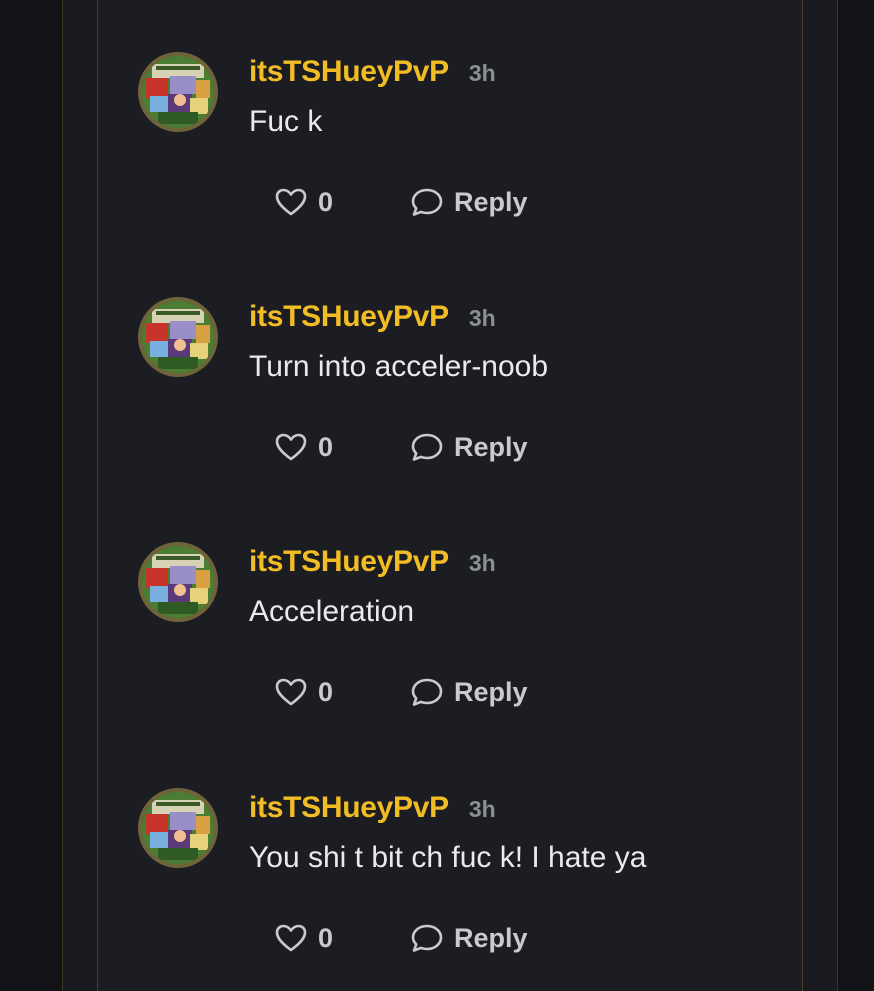 The image size is (874, 991). I want to click on comment-item: itsTSHueyPvP 3h Acceleration 0 Reply, so click(448, 642).